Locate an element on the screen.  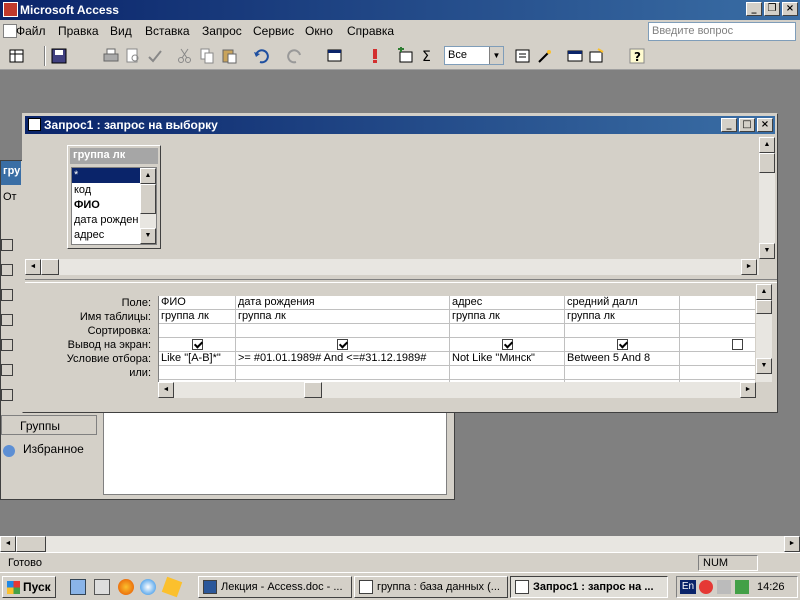
criteria-cell: Not Like "Минск" is located at coordinates (507, 359).